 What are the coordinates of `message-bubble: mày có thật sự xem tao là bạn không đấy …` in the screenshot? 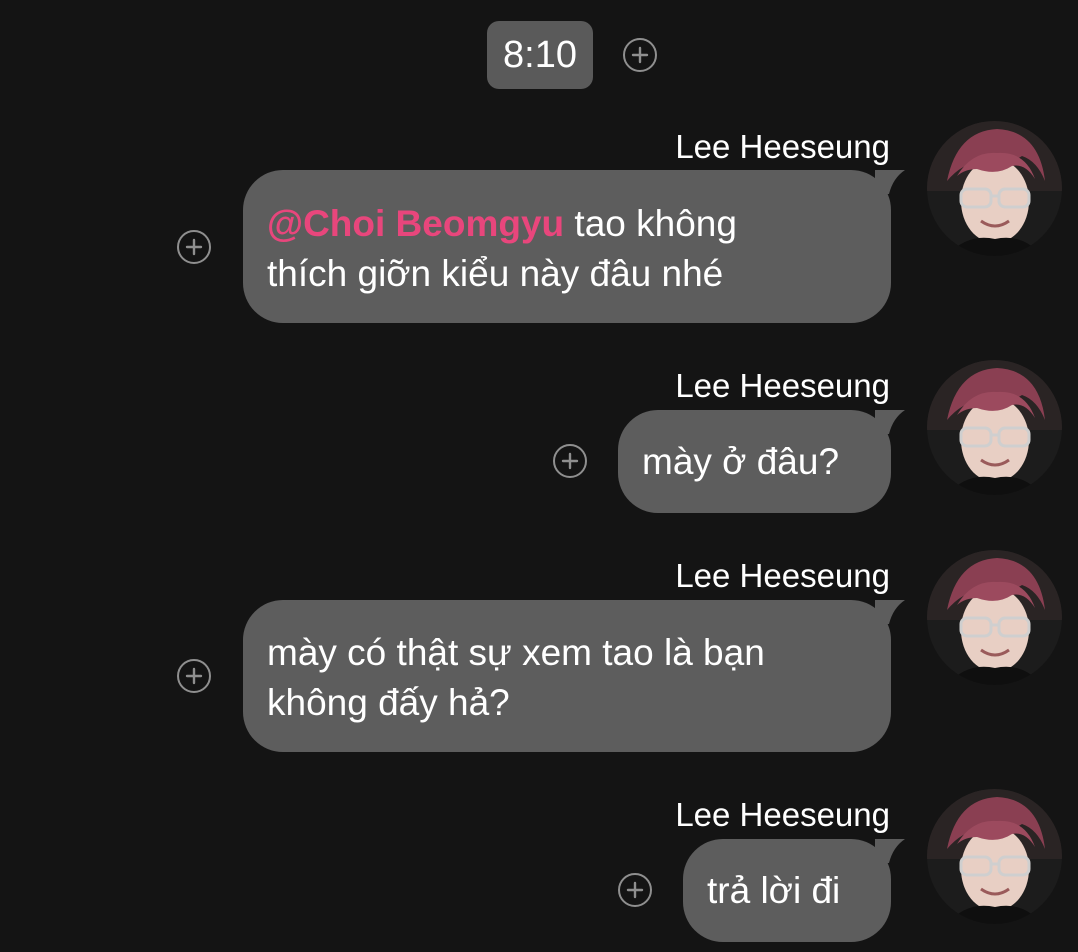 It's located at (574, 676).